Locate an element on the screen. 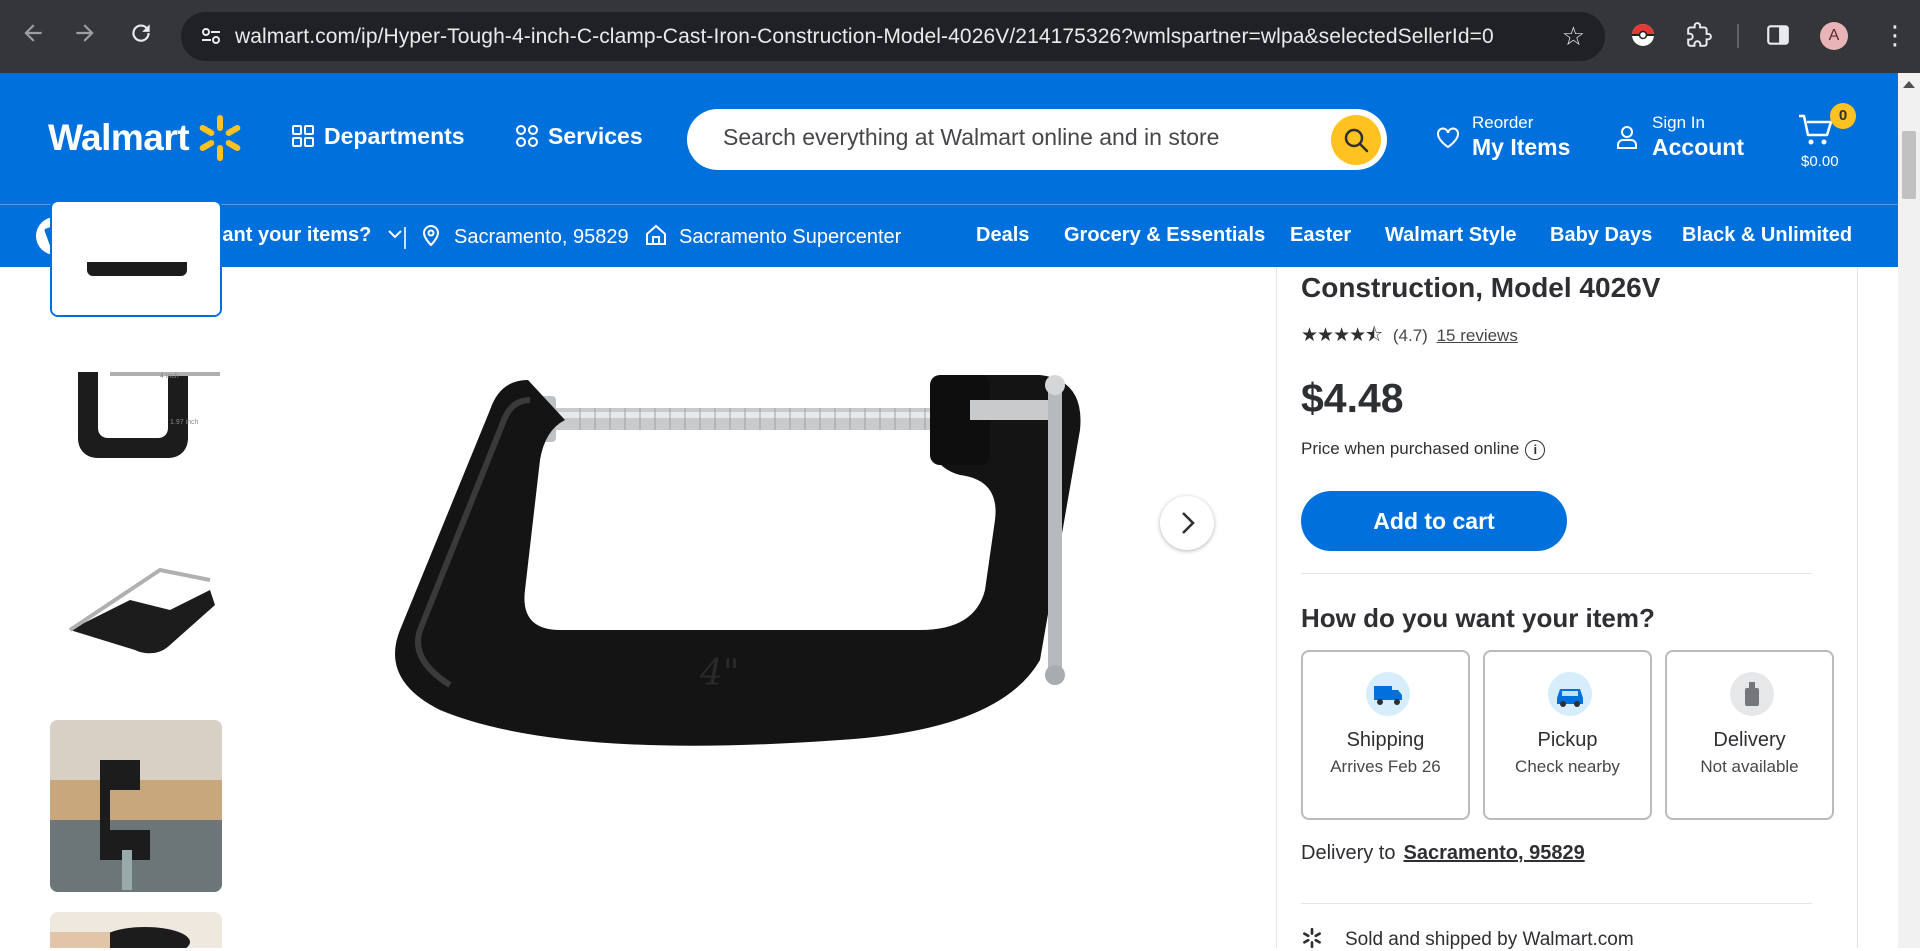 This screenshot has height=951, width=1920. grid-icon is located at coordinates (303, 136).